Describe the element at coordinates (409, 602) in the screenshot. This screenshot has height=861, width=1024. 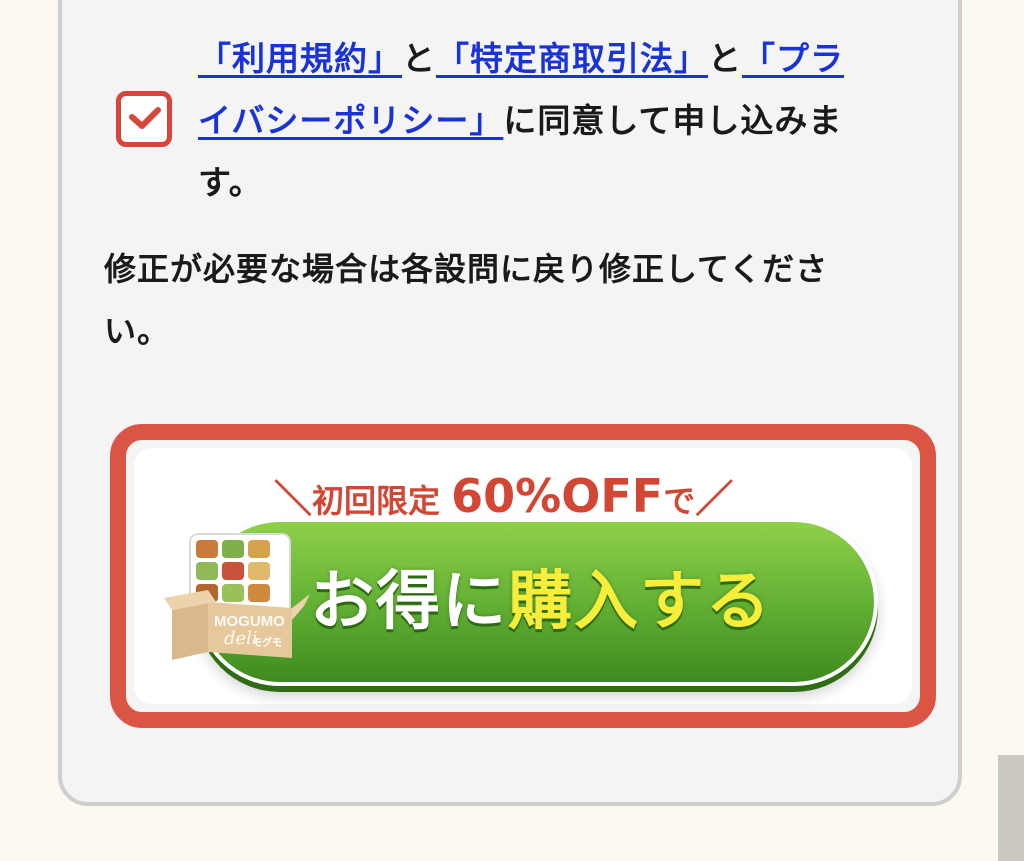
I see `purchase-label-white: お得に` at that location.